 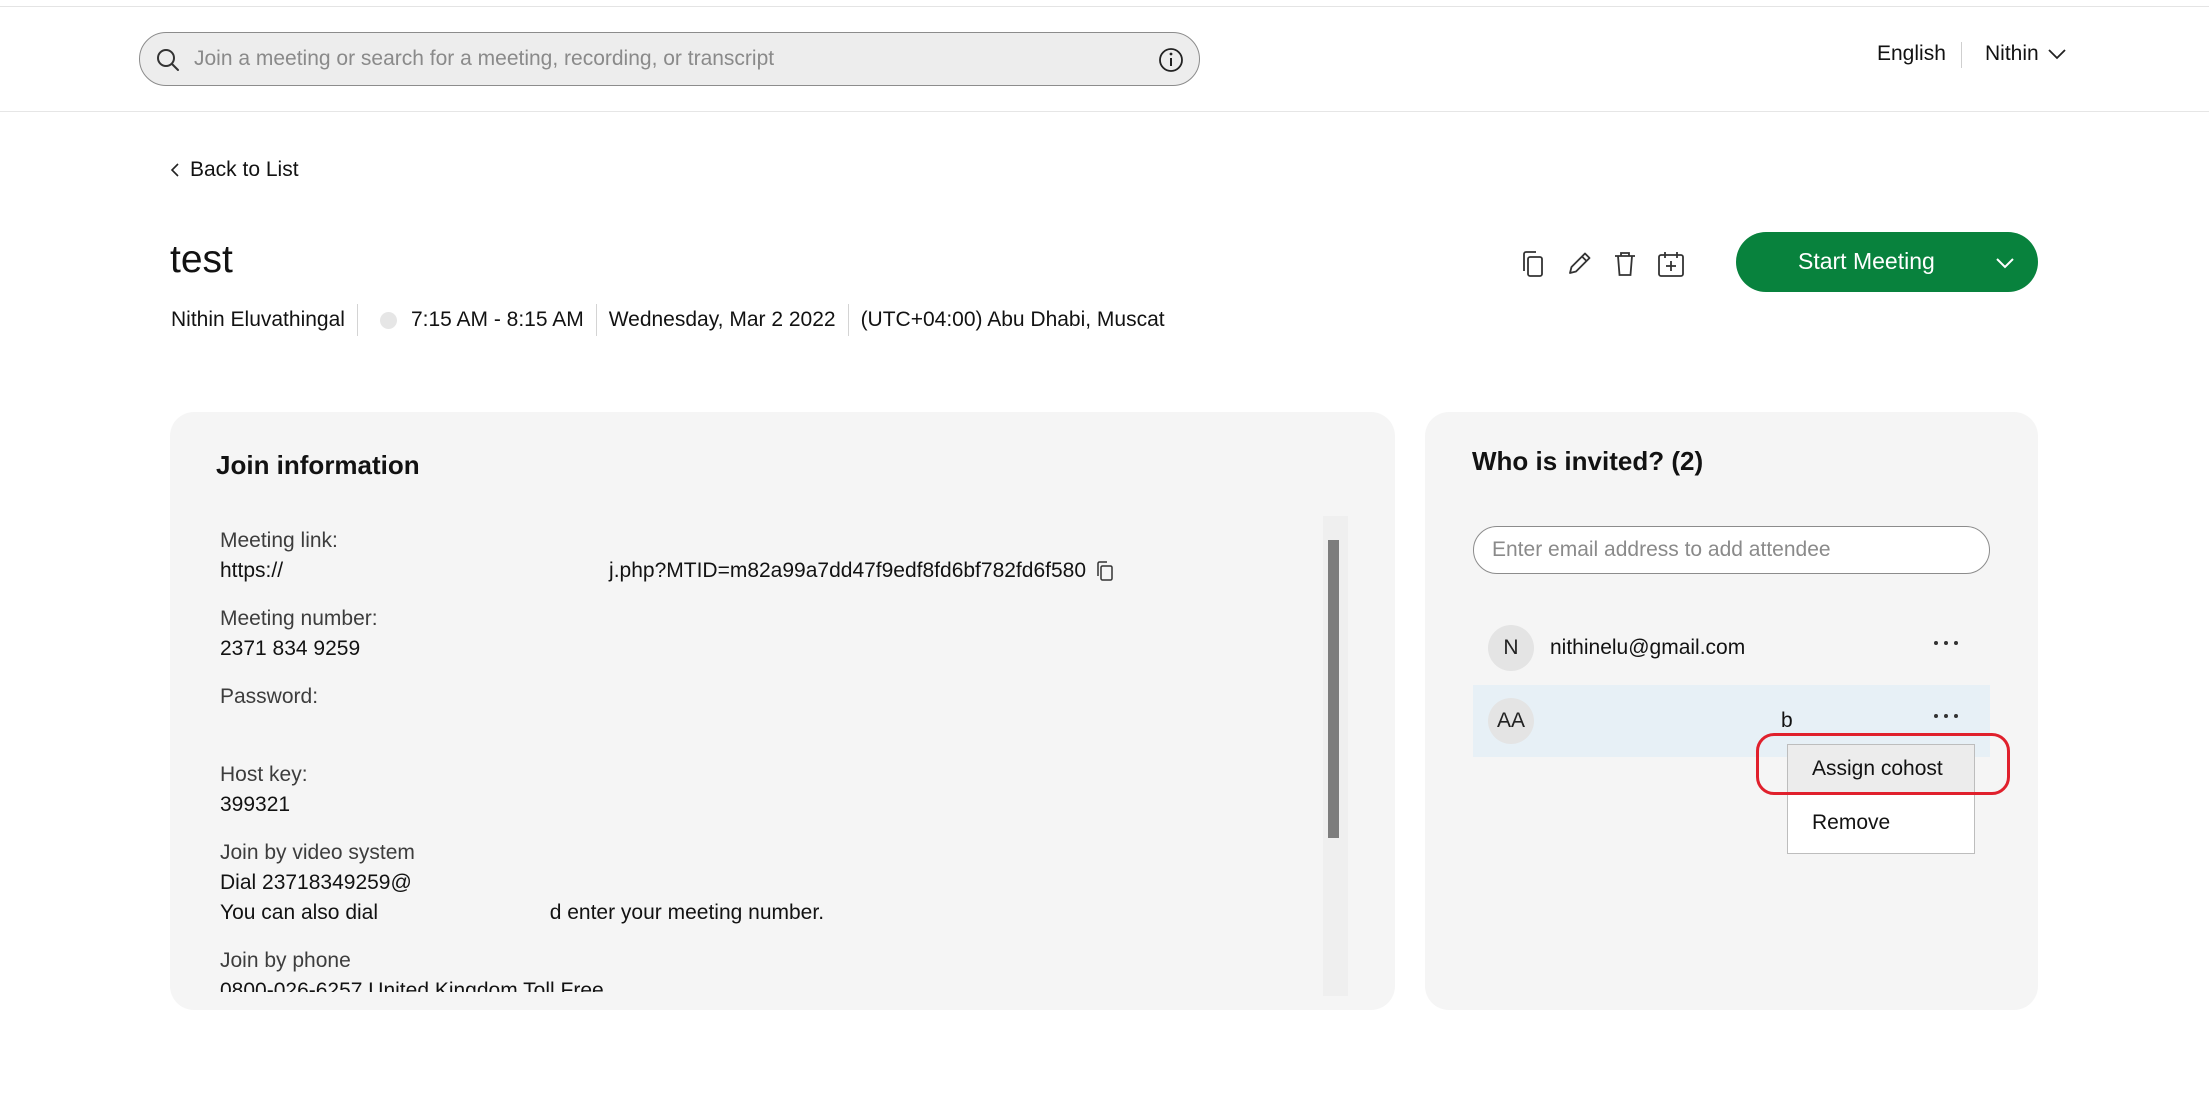 What do you see at coordinates (255, 804) in the screenshot?
I see `host-key-value: 399321` at bounding box center [255, 804].